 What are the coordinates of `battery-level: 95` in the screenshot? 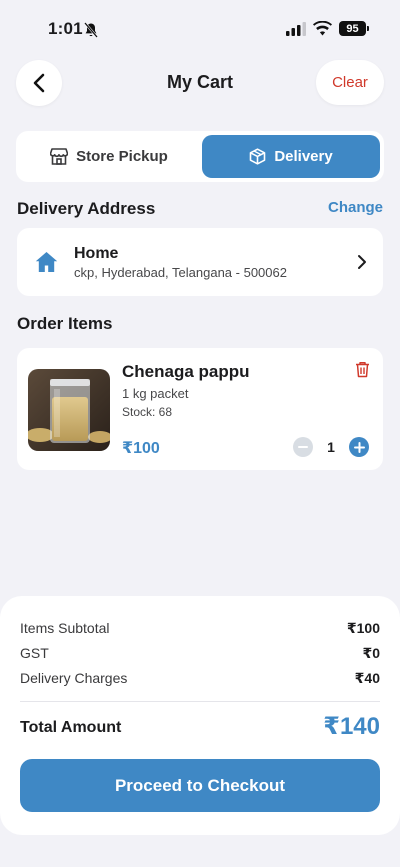 It's located at (352, 28).